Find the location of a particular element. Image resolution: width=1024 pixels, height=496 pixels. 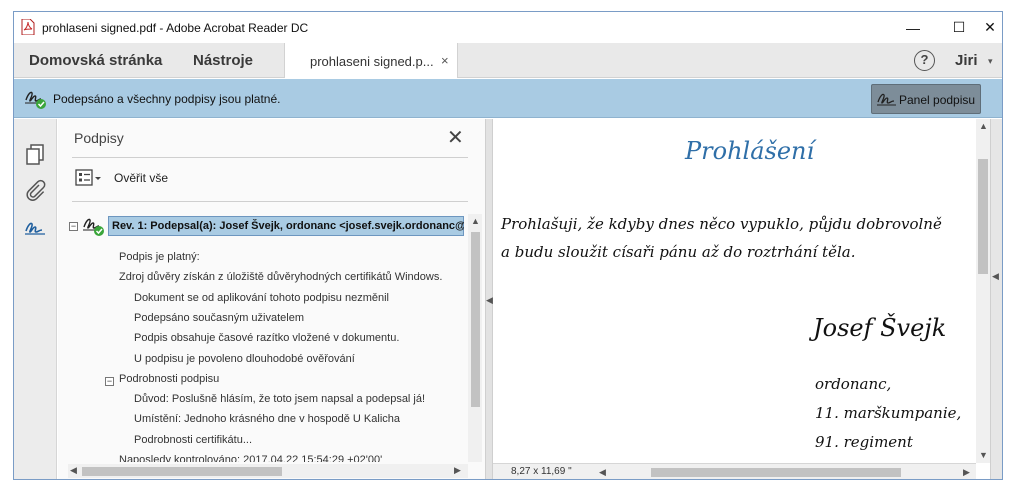

signer-detail-line: 91. regiment is located at coordinates (864, 442).